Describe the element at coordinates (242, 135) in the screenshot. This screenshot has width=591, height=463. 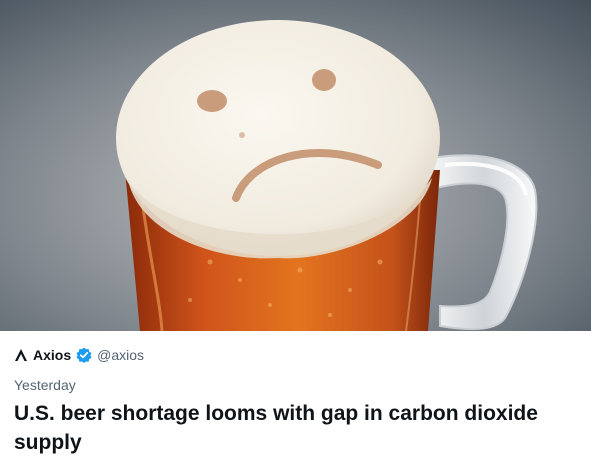
I see `foam-dot` at that location.